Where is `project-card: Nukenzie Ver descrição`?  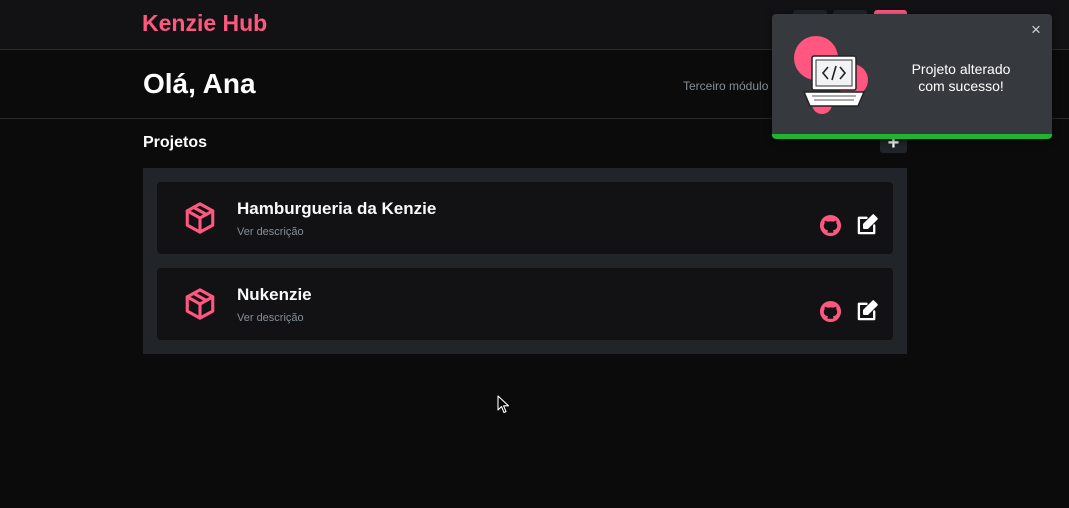 project-card: Nukenzie Ver descrição is located at coordinates (525, 304).